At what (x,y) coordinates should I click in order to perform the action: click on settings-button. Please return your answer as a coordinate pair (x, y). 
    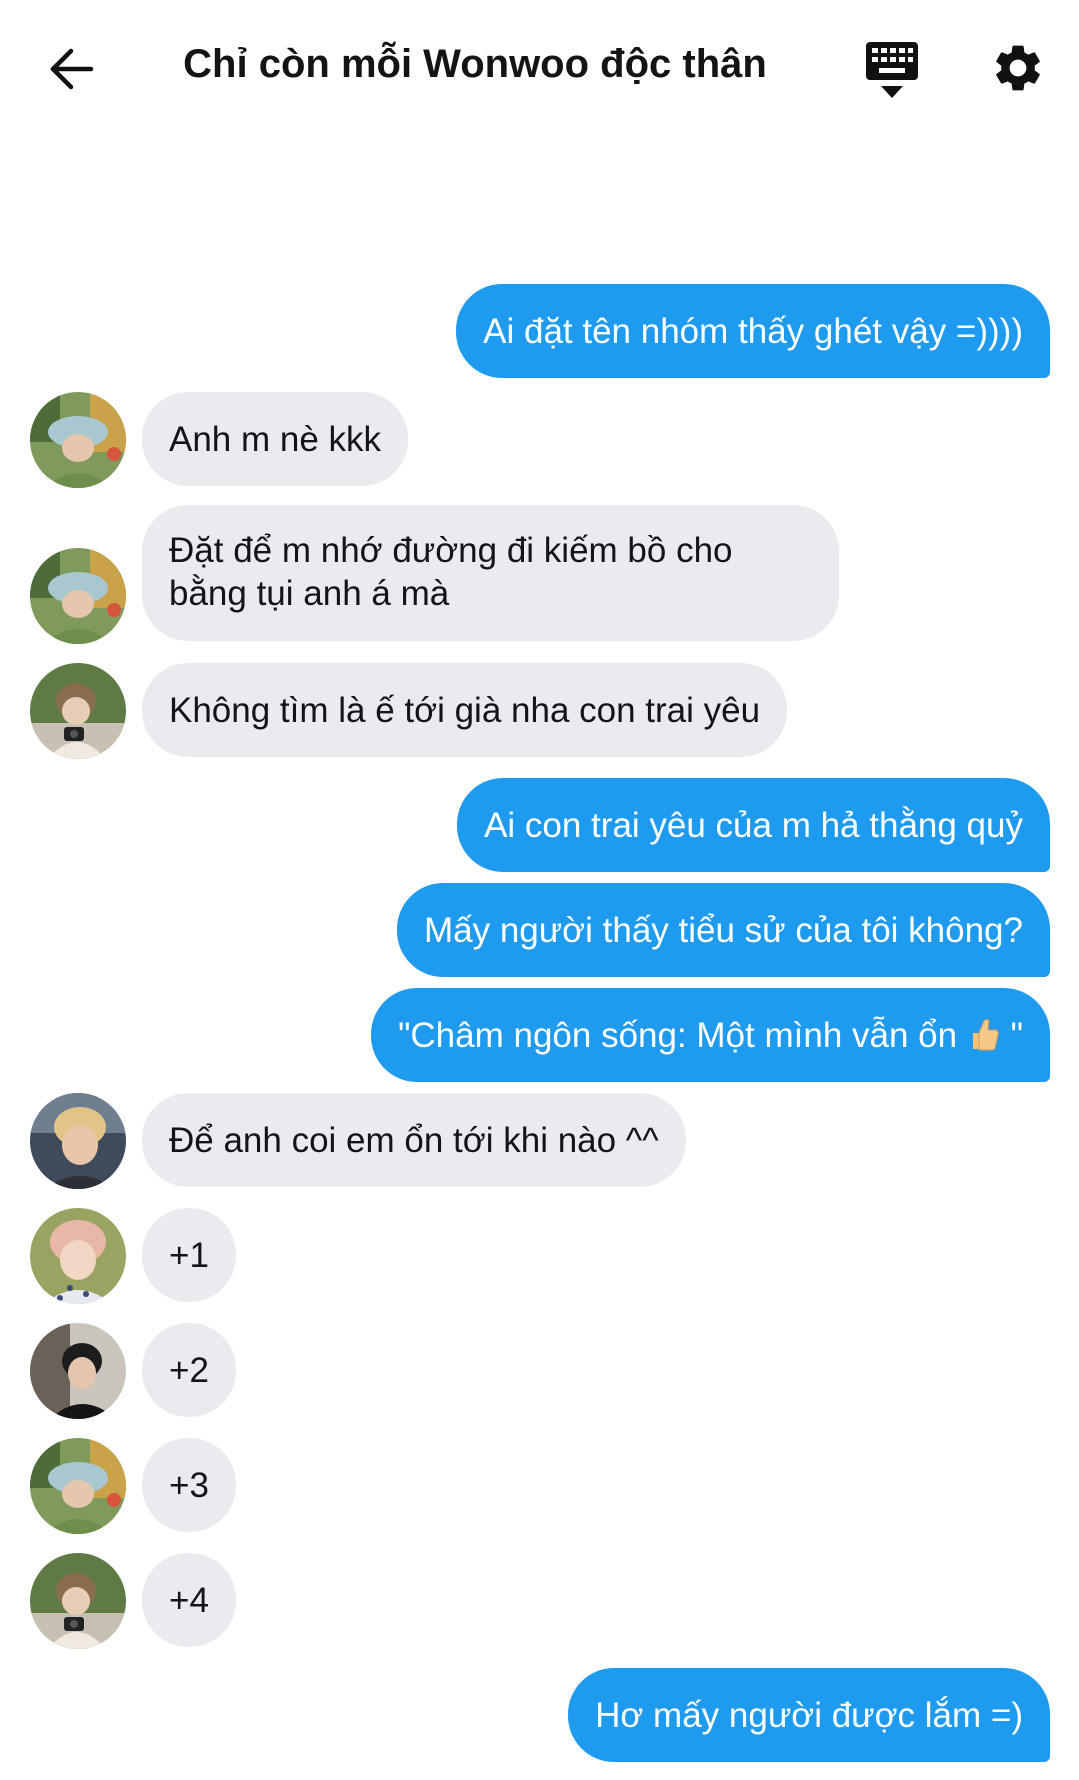
    Looking at the image, I should click on (1019, 69).